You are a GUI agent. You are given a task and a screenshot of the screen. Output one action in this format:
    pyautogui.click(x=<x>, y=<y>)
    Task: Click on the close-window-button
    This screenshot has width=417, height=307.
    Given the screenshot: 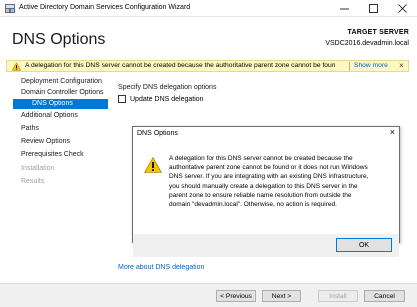 What is the action you would take?
    pyautogui.click(x=402, y=8)
    